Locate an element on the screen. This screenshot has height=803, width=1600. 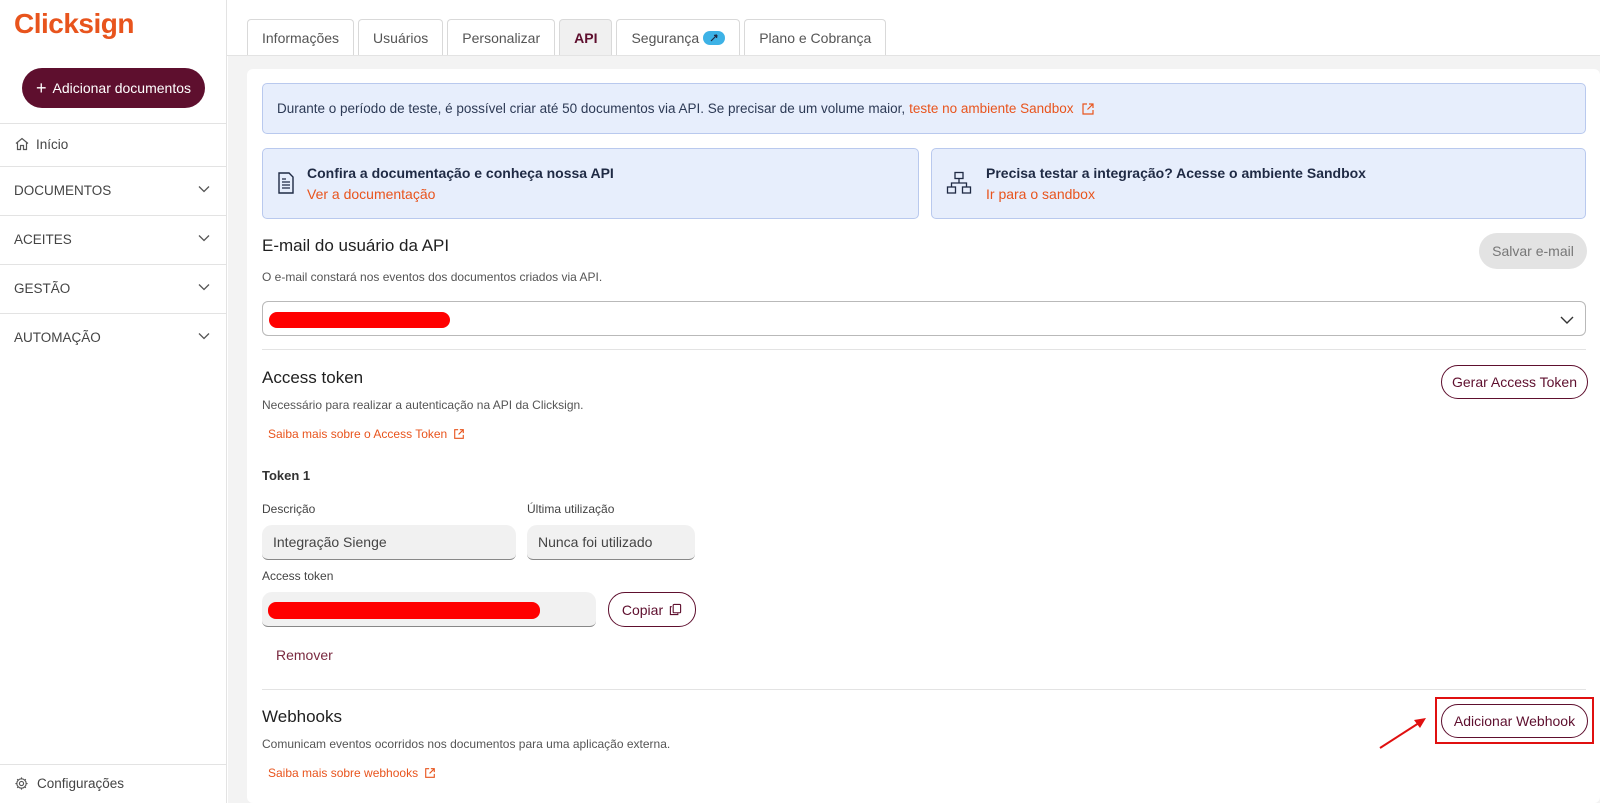
webhooks-title: Webhooks is located at coordinates (302, 716).